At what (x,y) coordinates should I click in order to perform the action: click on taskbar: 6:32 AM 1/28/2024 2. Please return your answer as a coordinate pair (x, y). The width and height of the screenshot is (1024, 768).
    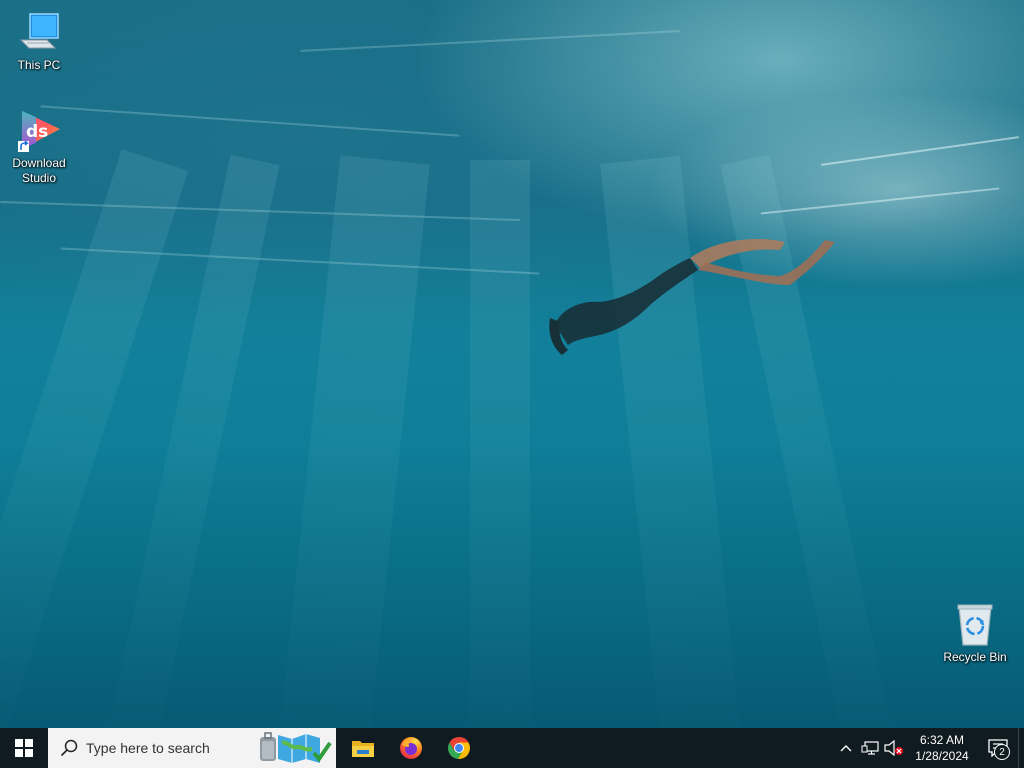
    Looking at the image, I should click on (512, 748).